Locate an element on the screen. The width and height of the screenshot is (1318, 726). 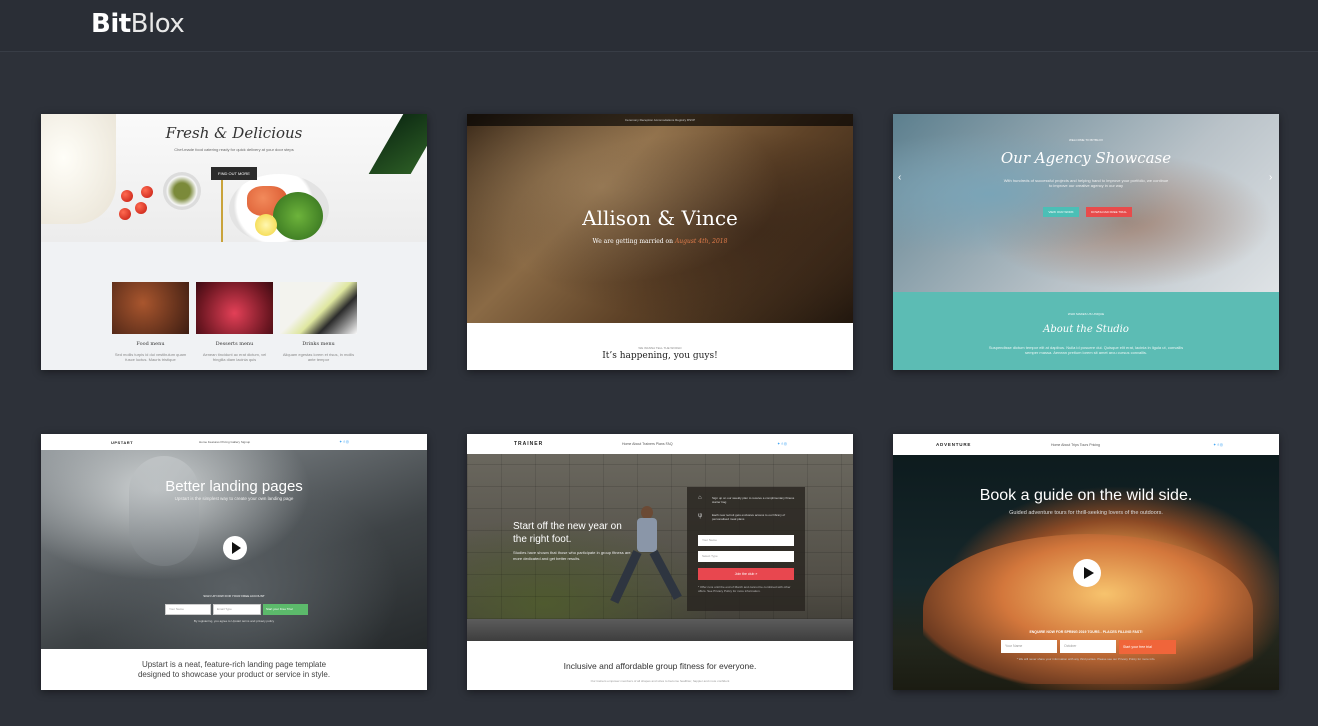
logo-bold-text: Bit is located at coordinates (111, 24).